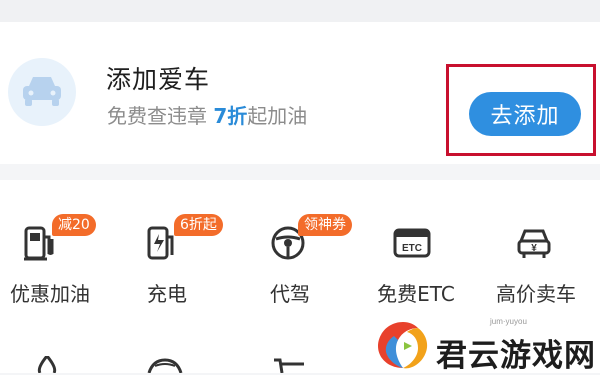  Describe the element at coordinates (160, 243) in the screenshot. I see `charging-icon` at that location.